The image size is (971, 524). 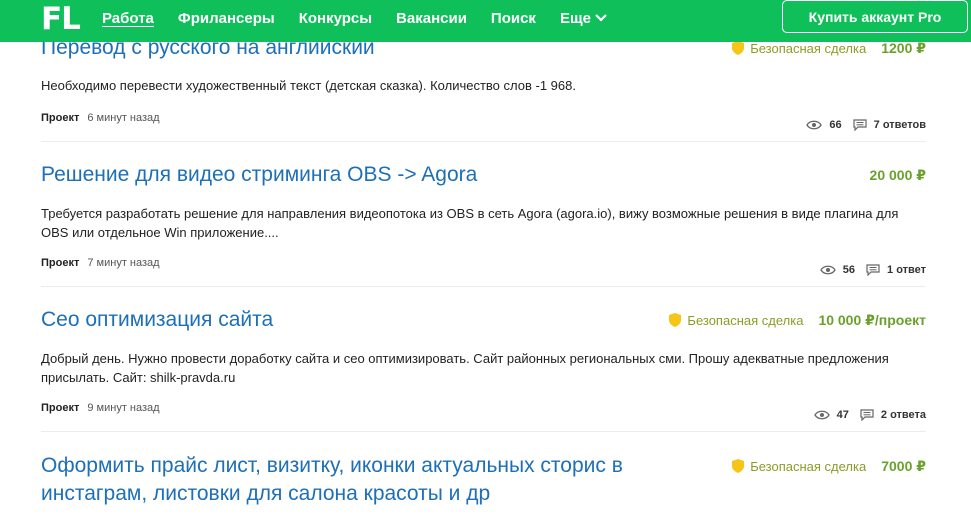 I want to click on project-meta: 20 000 ₽, so click(x=898, y=175).